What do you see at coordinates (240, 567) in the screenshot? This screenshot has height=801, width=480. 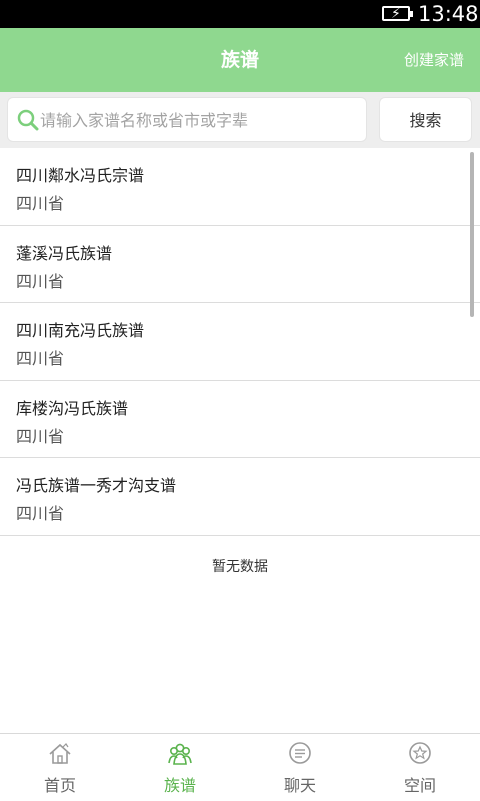 I see `empty-state-text: 暂无数据` at bounding box center [240, 567].